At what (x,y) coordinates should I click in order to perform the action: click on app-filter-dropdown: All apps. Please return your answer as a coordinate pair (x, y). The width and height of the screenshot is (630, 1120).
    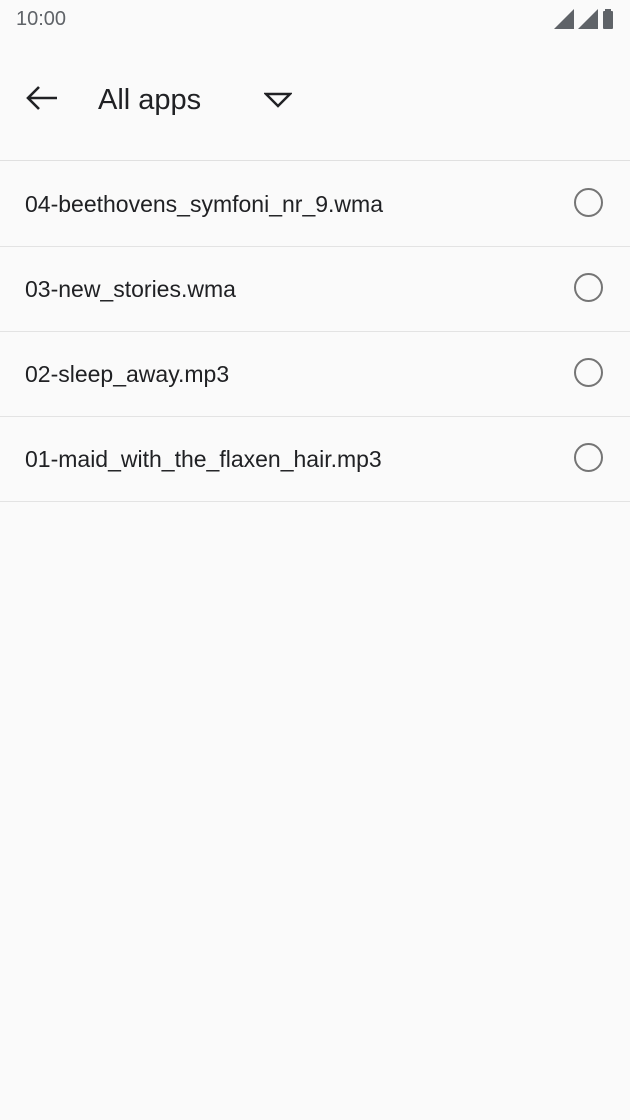
    Looking at the image, I should click on (195, 100).